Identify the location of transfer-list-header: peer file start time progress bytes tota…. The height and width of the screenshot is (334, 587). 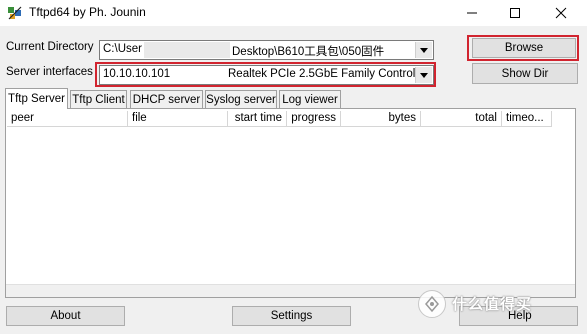
(290, 119).